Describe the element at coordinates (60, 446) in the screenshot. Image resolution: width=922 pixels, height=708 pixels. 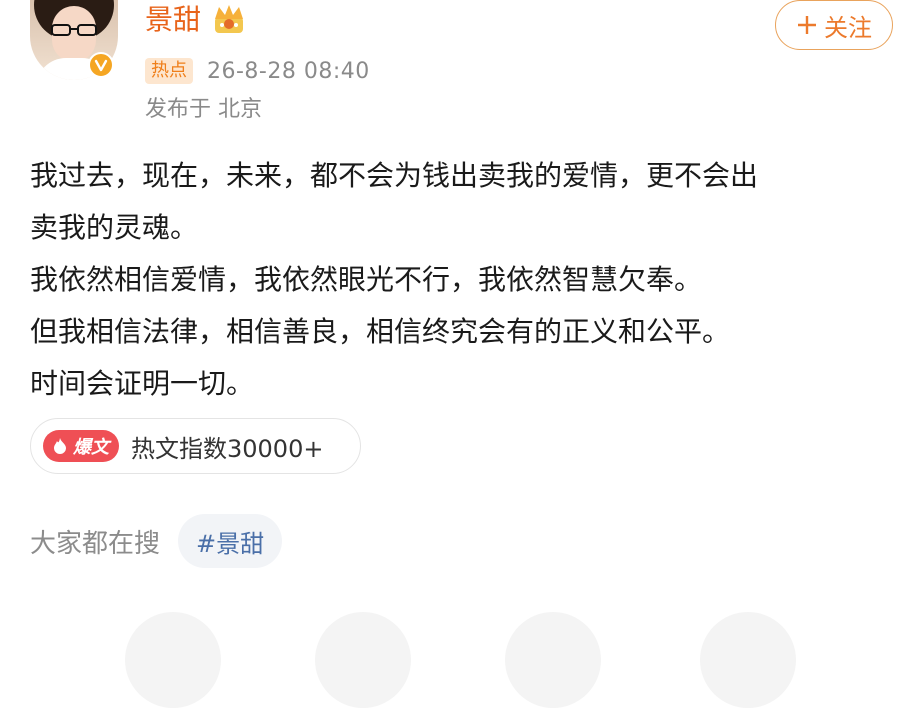
I see `flame-icon` at that location.